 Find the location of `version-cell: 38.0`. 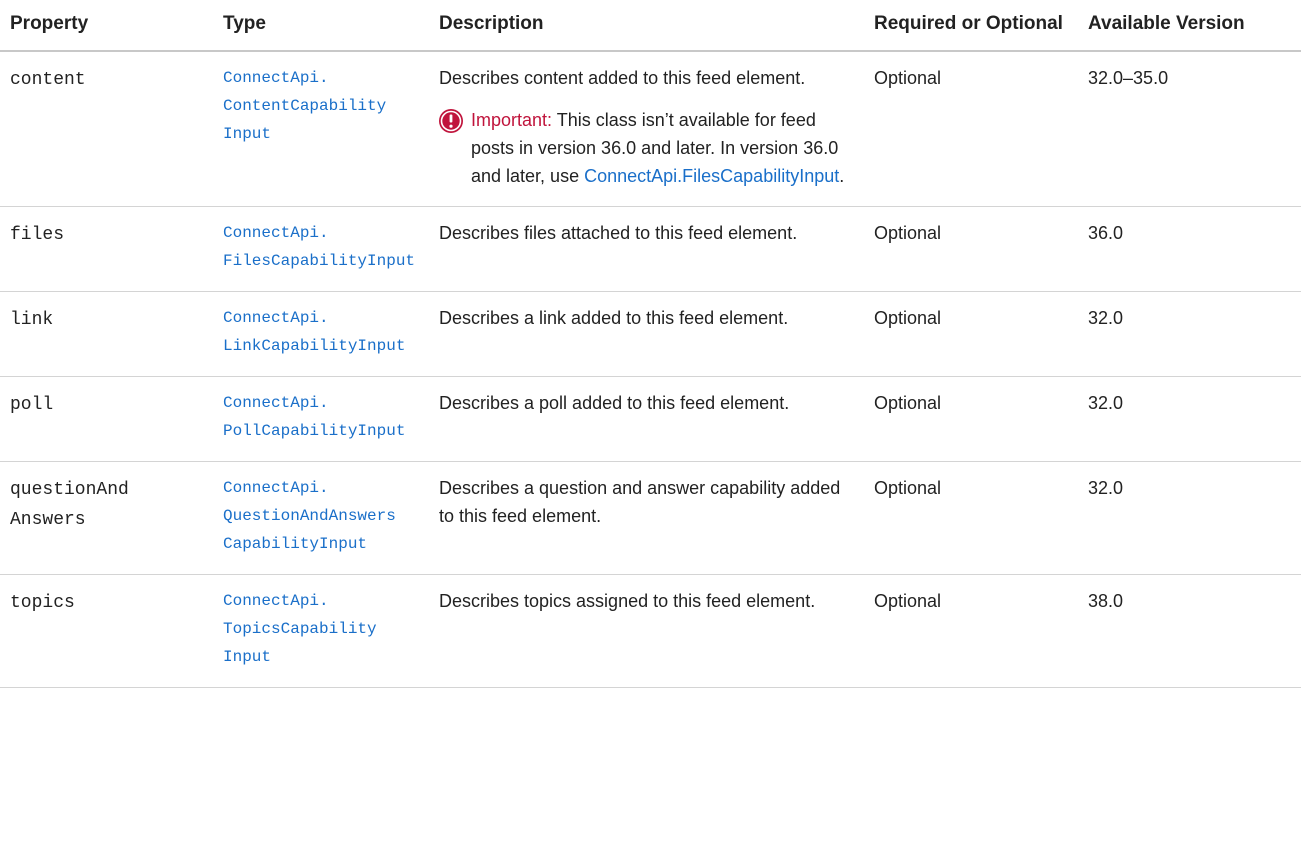

version-cell: 38.0 is located at coordinates (1189, 631).